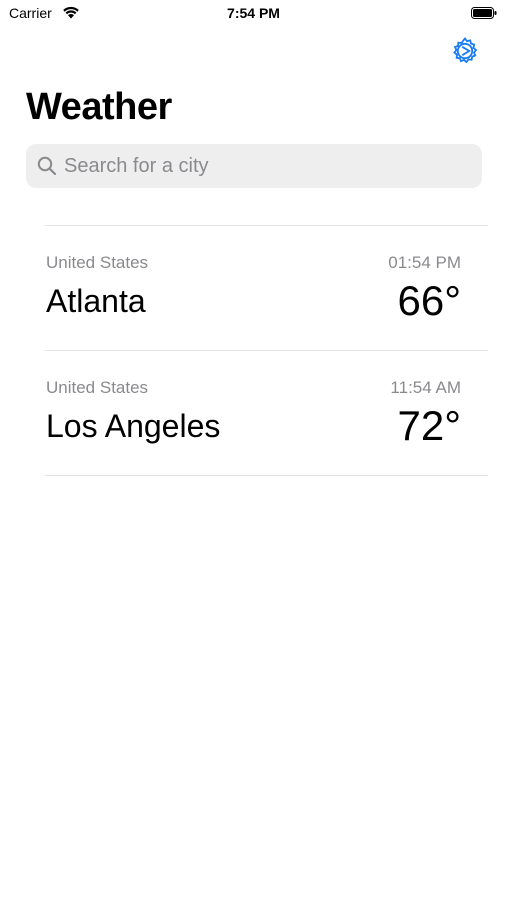 Image resolution: width=507 pixels, height=900 pixels. What do you see at coordinates (99, 107) in the screenshot?
I see `page-title: Weather` at bounding box center [99, 107].